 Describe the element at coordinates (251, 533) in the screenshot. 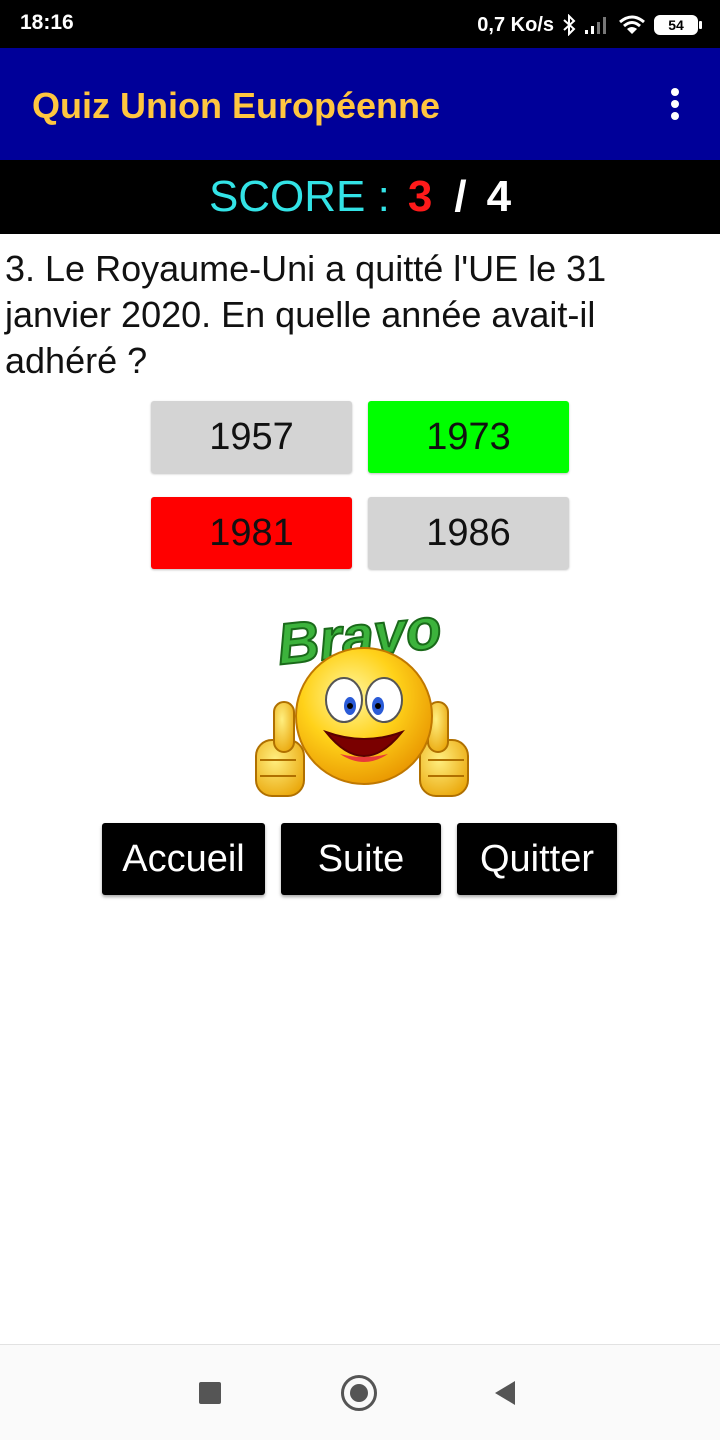

I see `answer-button-1981: 1981` at that location.